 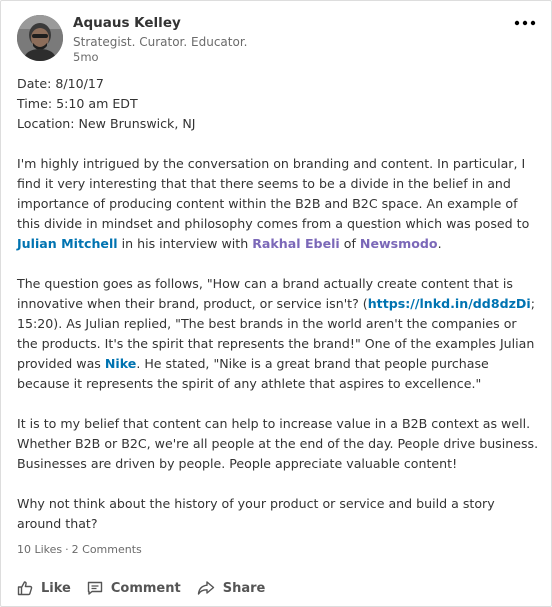 I want to click on like-button: Like, so click(x=44, y=588).